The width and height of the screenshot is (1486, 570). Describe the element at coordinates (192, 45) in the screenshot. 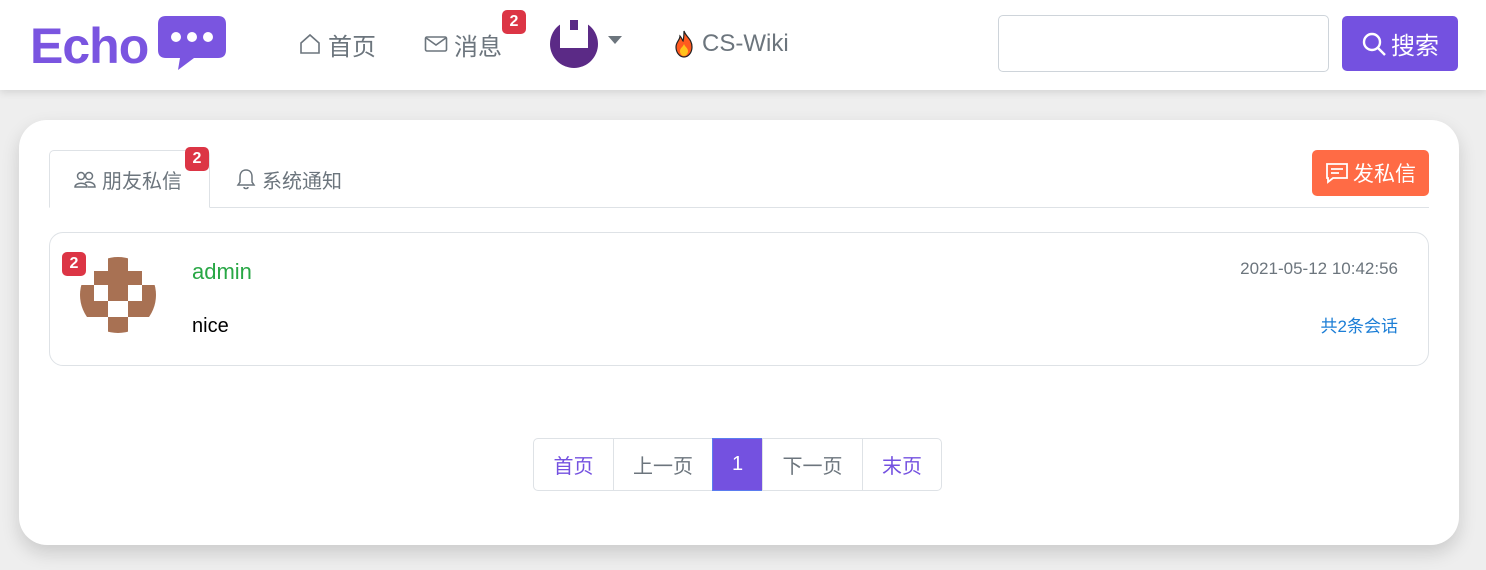

I see `chat-bubble-logo-icon` at that location.